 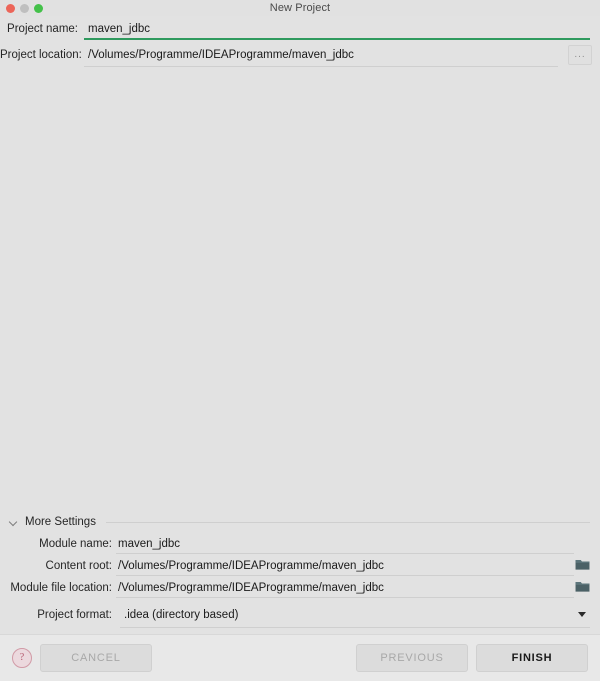 I want to click on module-name-field: maven_jdbc, so click(x=358, y=543).